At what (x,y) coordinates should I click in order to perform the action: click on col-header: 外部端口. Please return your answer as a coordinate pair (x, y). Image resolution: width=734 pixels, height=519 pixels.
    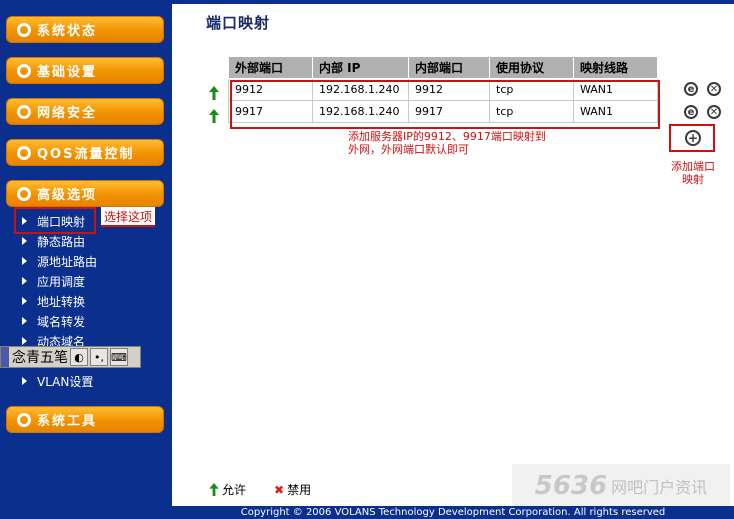
    Looking at the image, I should click on (270, 67).